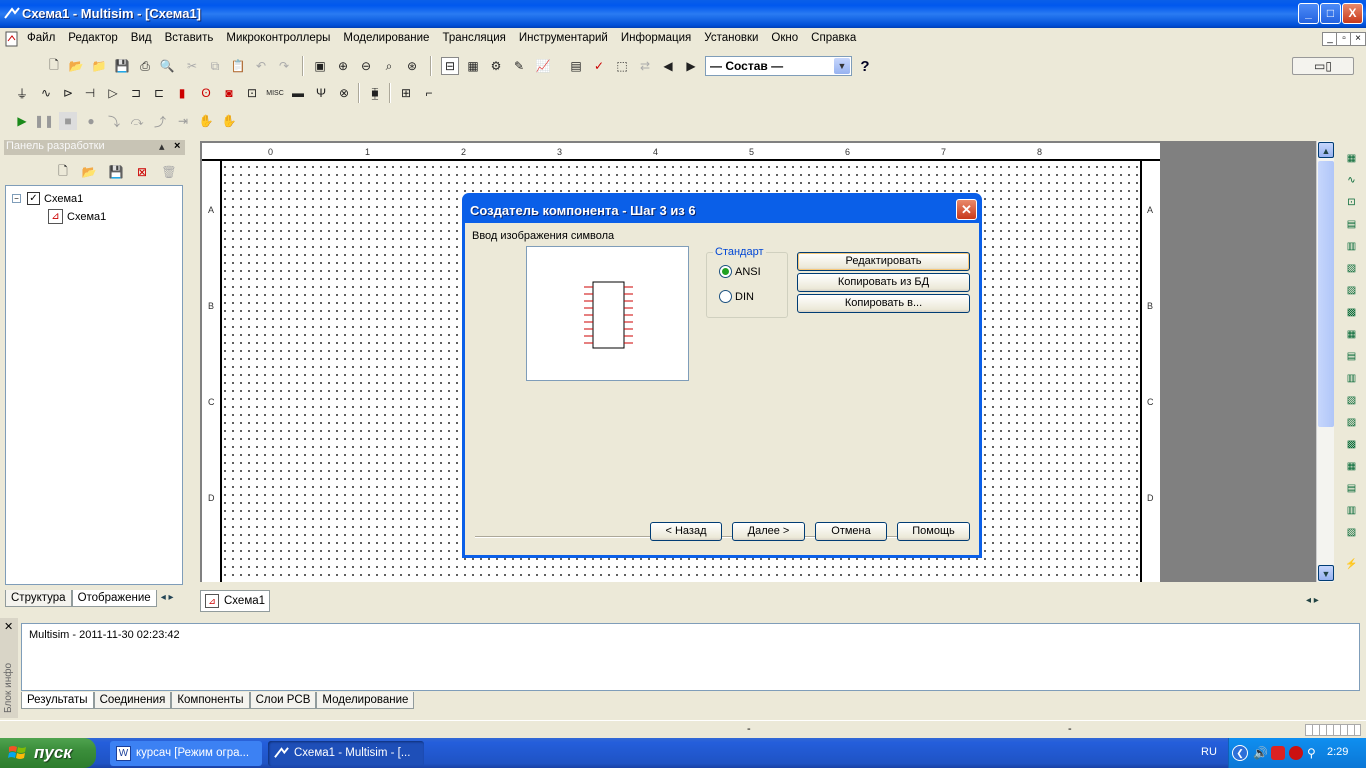 The image size is (1366, 768). Describe the element at coordinates (235, 601) in the screenshot. I see `sheet-tab: ⊿ Схема1` at that location.